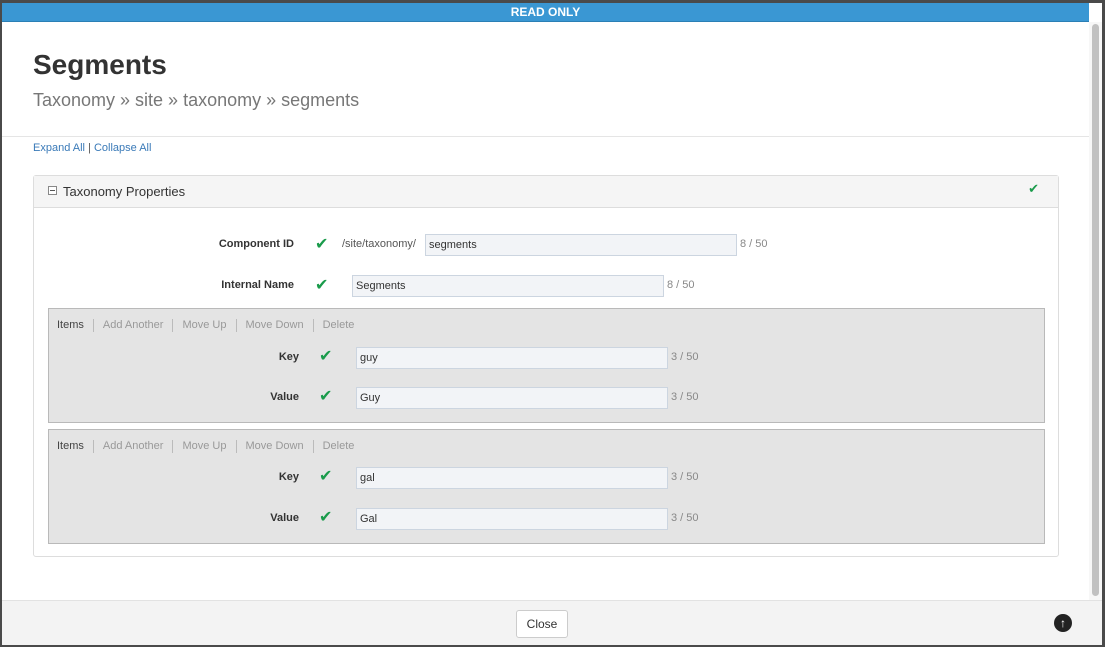 This screenshot has width=1105, height=647. Describe the element at coordinates (256, 244) in the screenshot. I see `component-id-label: Component ID` at that location.